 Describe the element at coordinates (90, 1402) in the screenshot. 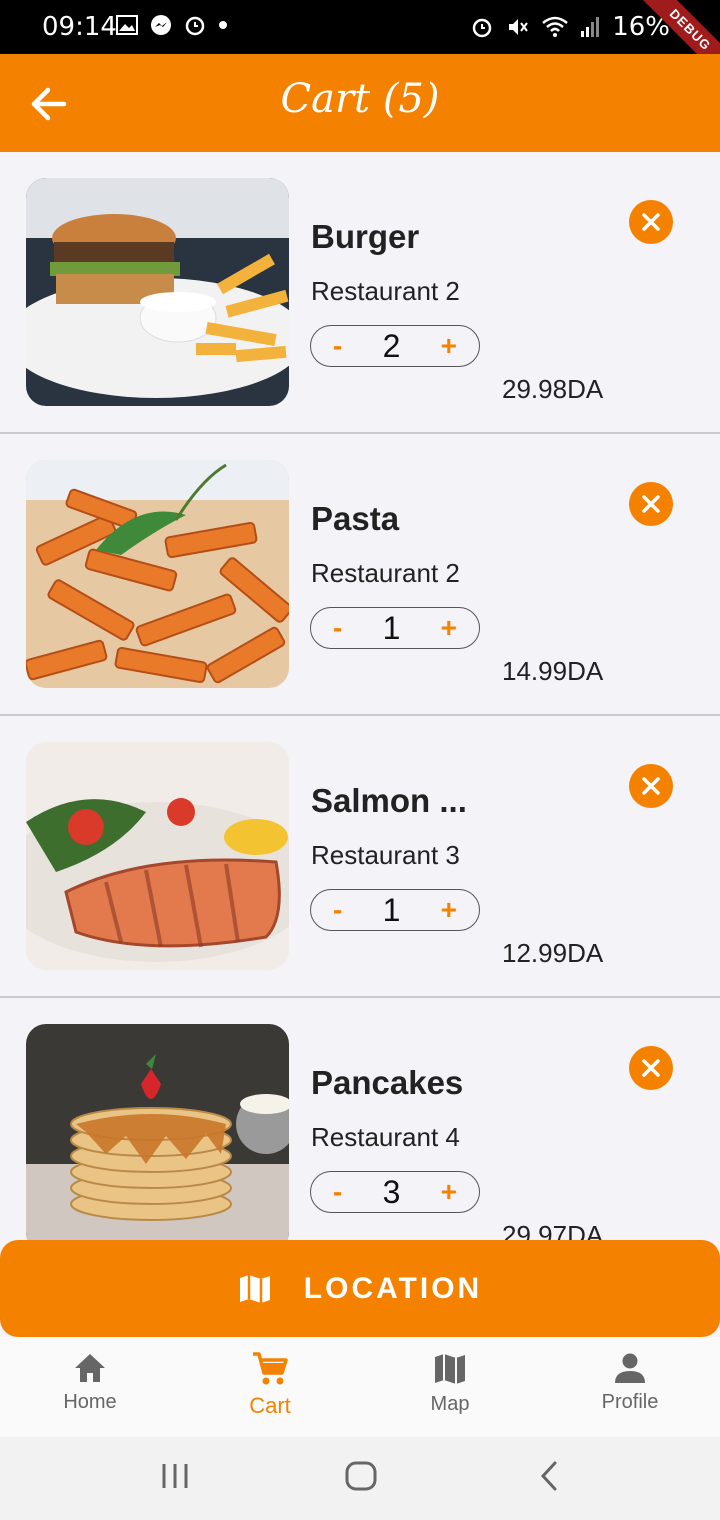

I see `nav-label: Home` at that location.